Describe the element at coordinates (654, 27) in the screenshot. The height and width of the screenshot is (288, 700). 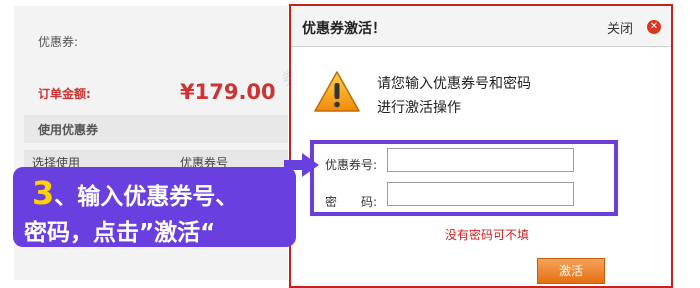
I see `close-icon: ✕` at that location.